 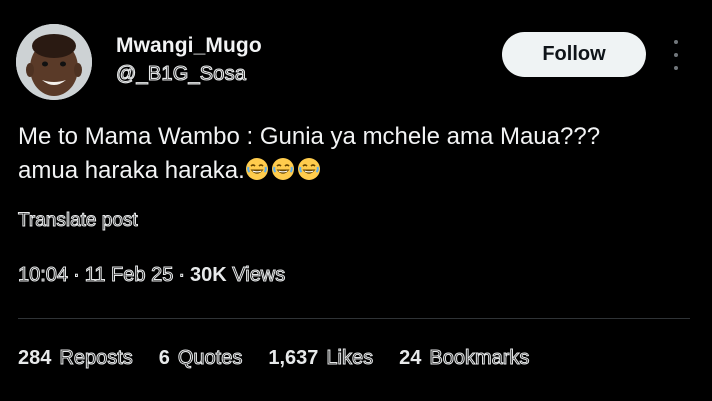 I want to click on avatar, so click(x=54, y=62).